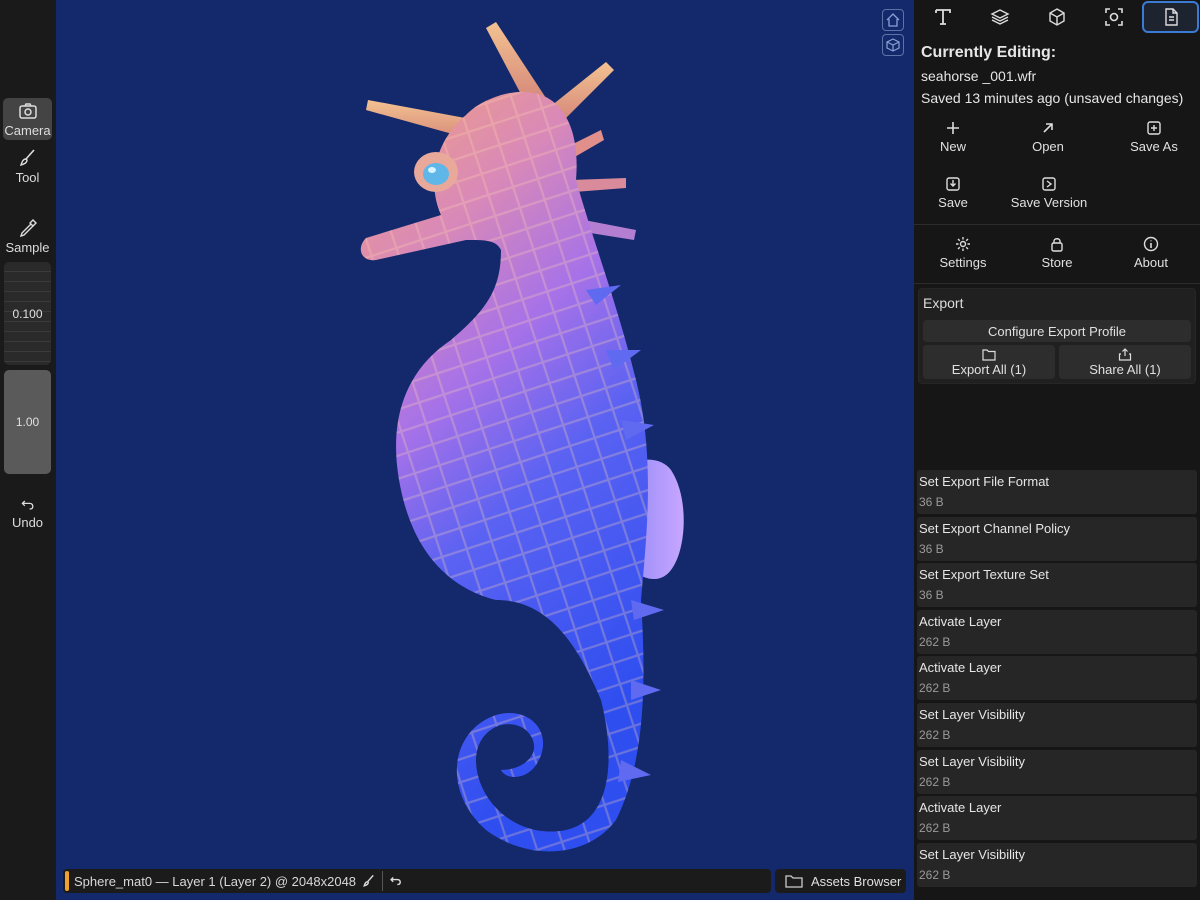 Image resolution: width=1200 pixels, height=900 pixels. Describe the element at coordinates (1113, 17) in the screenshot. I see `tab-focus` at that location.